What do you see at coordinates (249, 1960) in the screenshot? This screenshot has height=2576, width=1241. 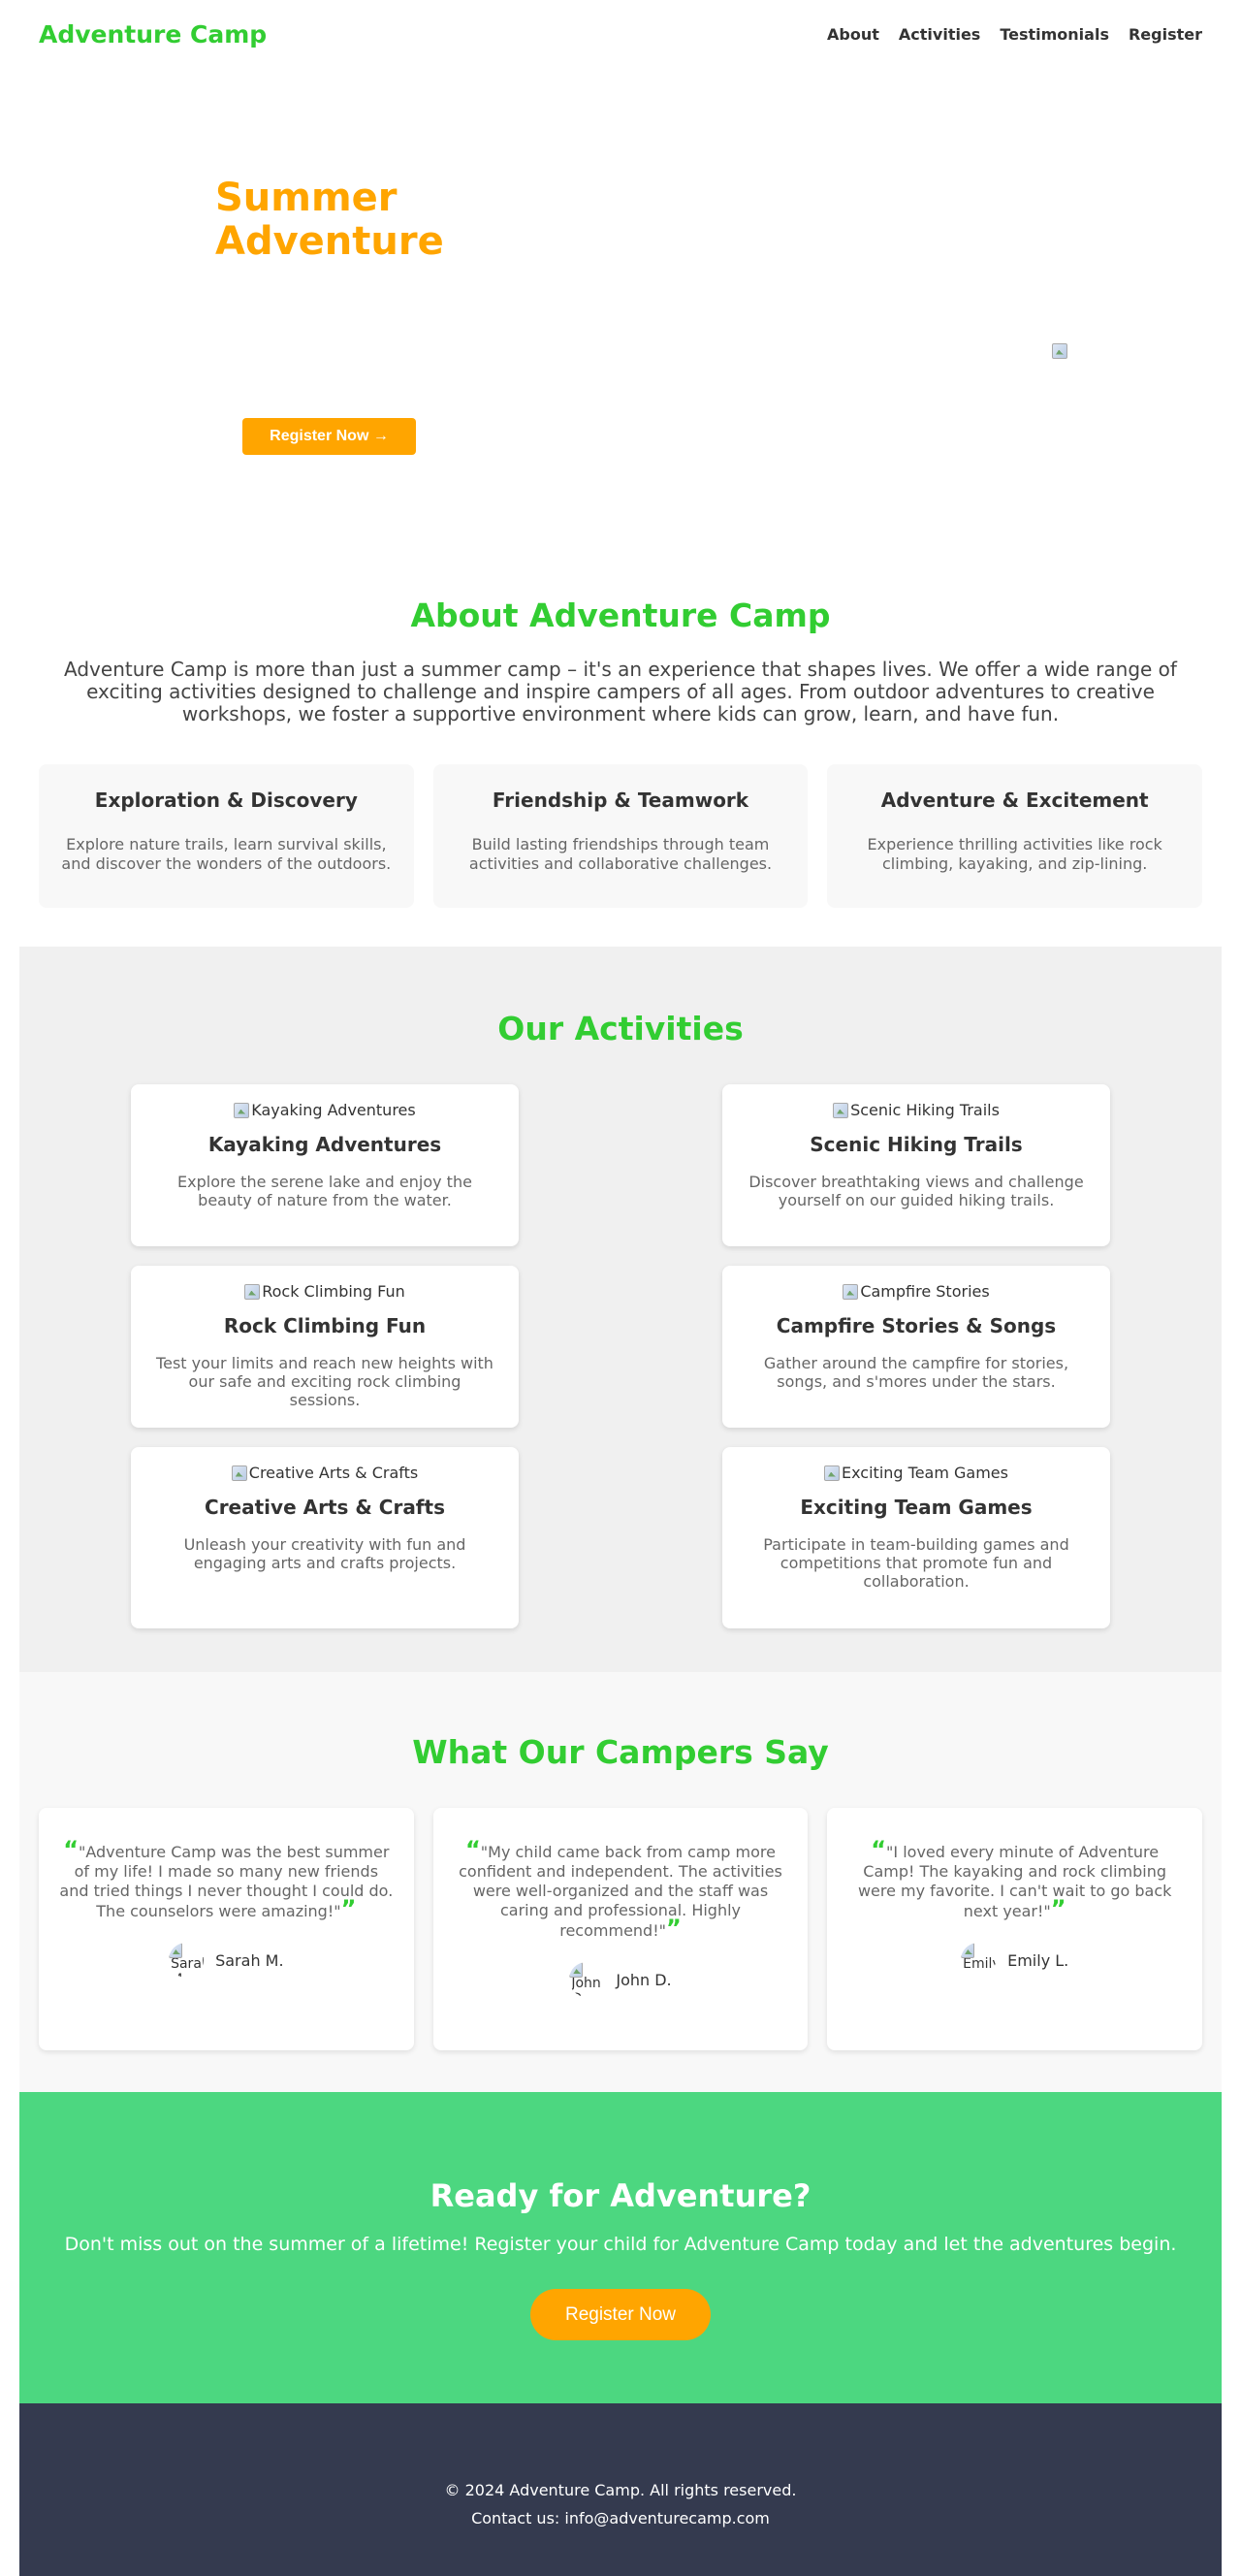 I see `author-name: Sarah M.` at bounding box center [249, 1960].